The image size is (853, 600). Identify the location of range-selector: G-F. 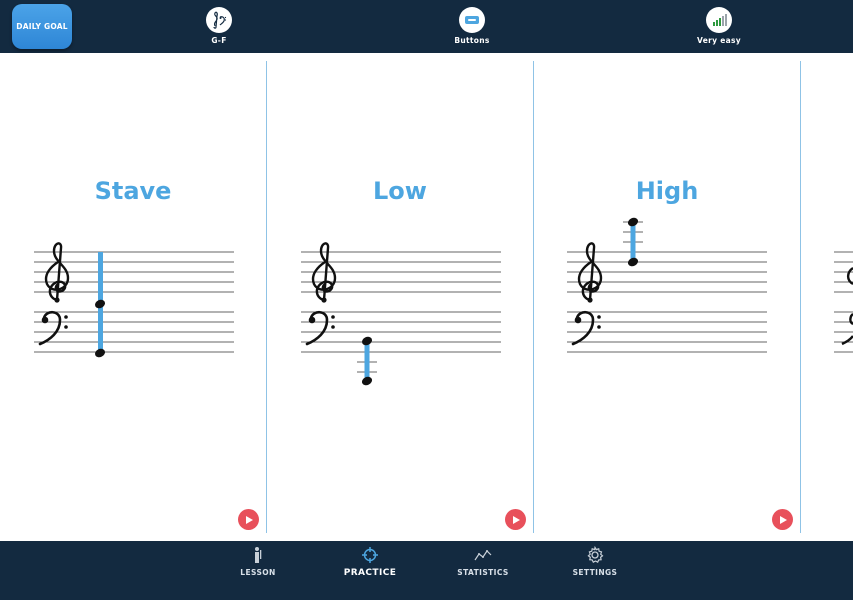
(219, 26).